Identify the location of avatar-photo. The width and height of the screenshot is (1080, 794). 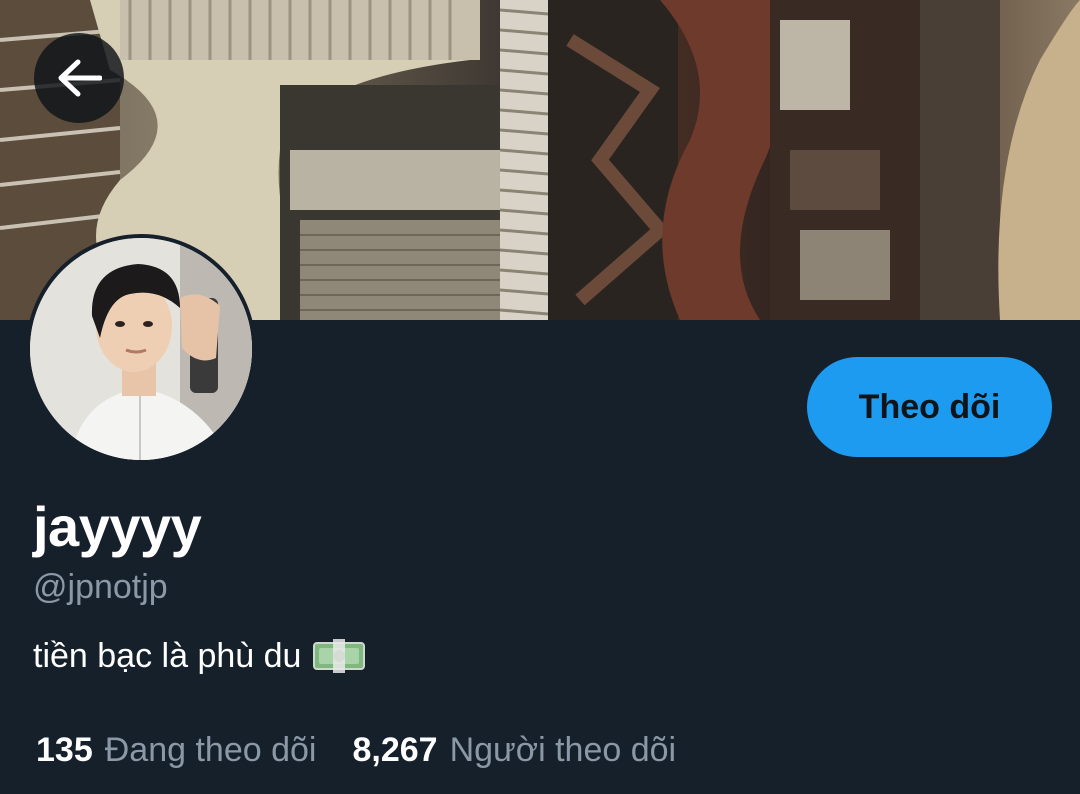
(141, 349).